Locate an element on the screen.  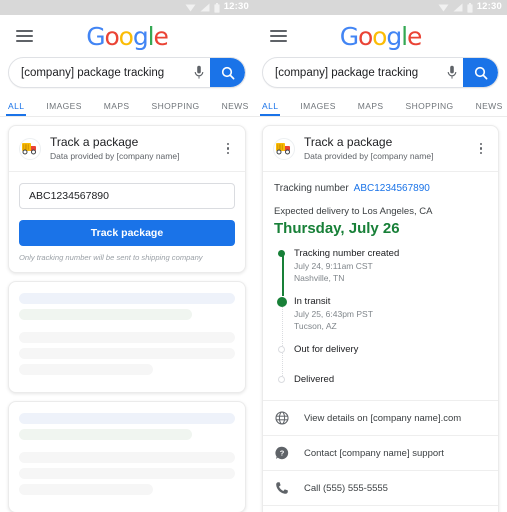
help-icon: ? is located at coordinates (282, 453).